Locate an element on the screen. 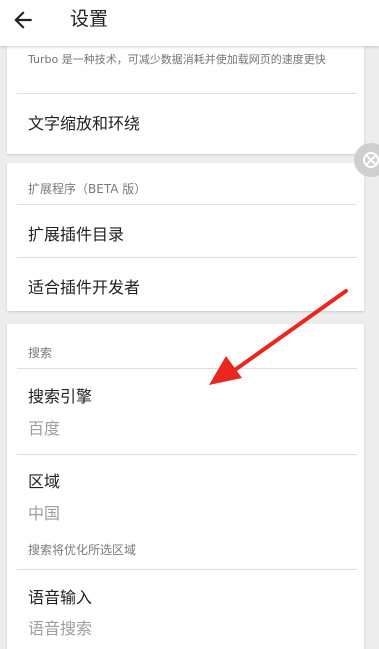  developer-extensions-label: 适合插件开发者 is located at coordinates (84, 287).